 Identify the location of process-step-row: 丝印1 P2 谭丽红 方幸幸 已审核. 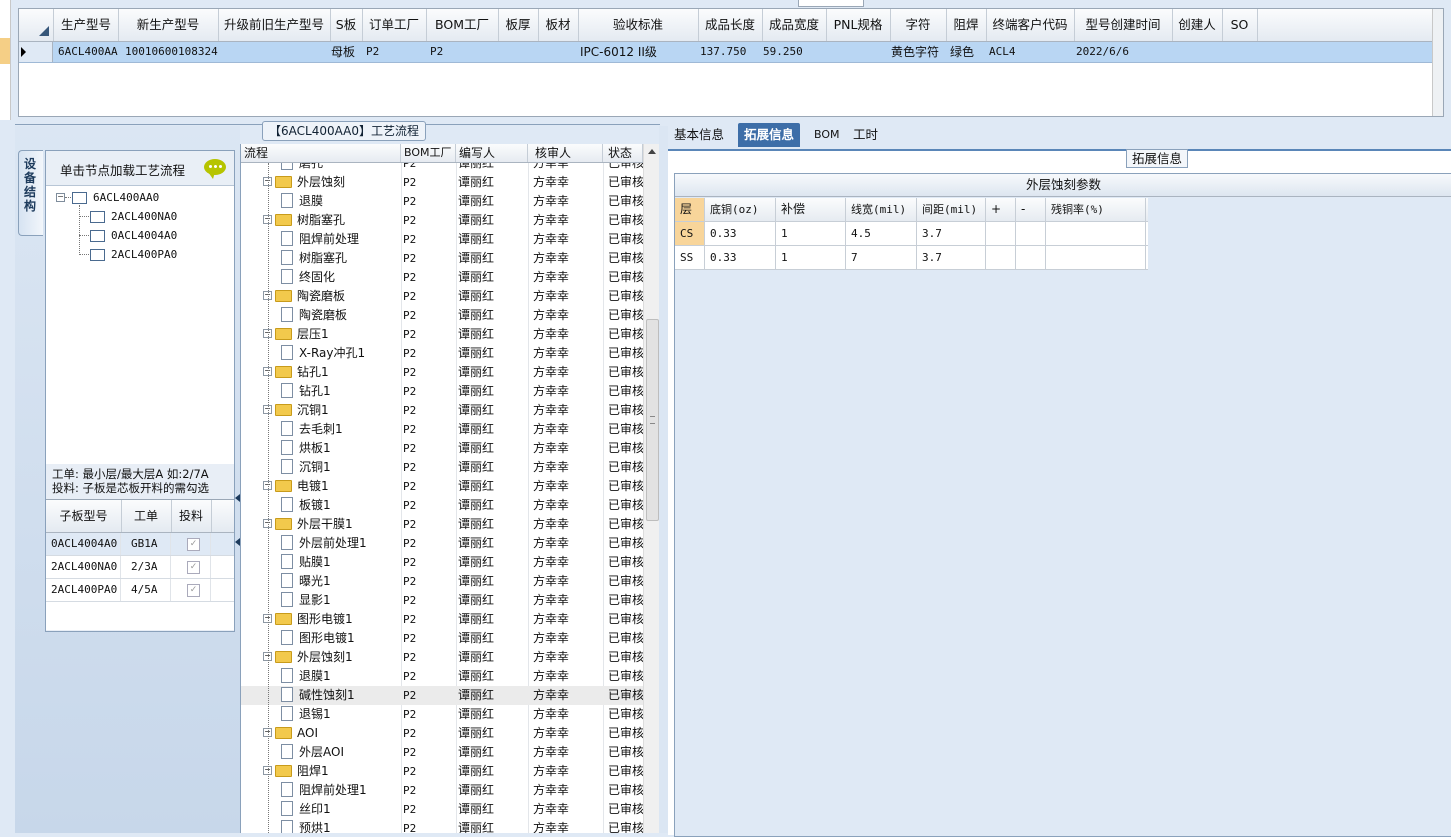
(442, 809).